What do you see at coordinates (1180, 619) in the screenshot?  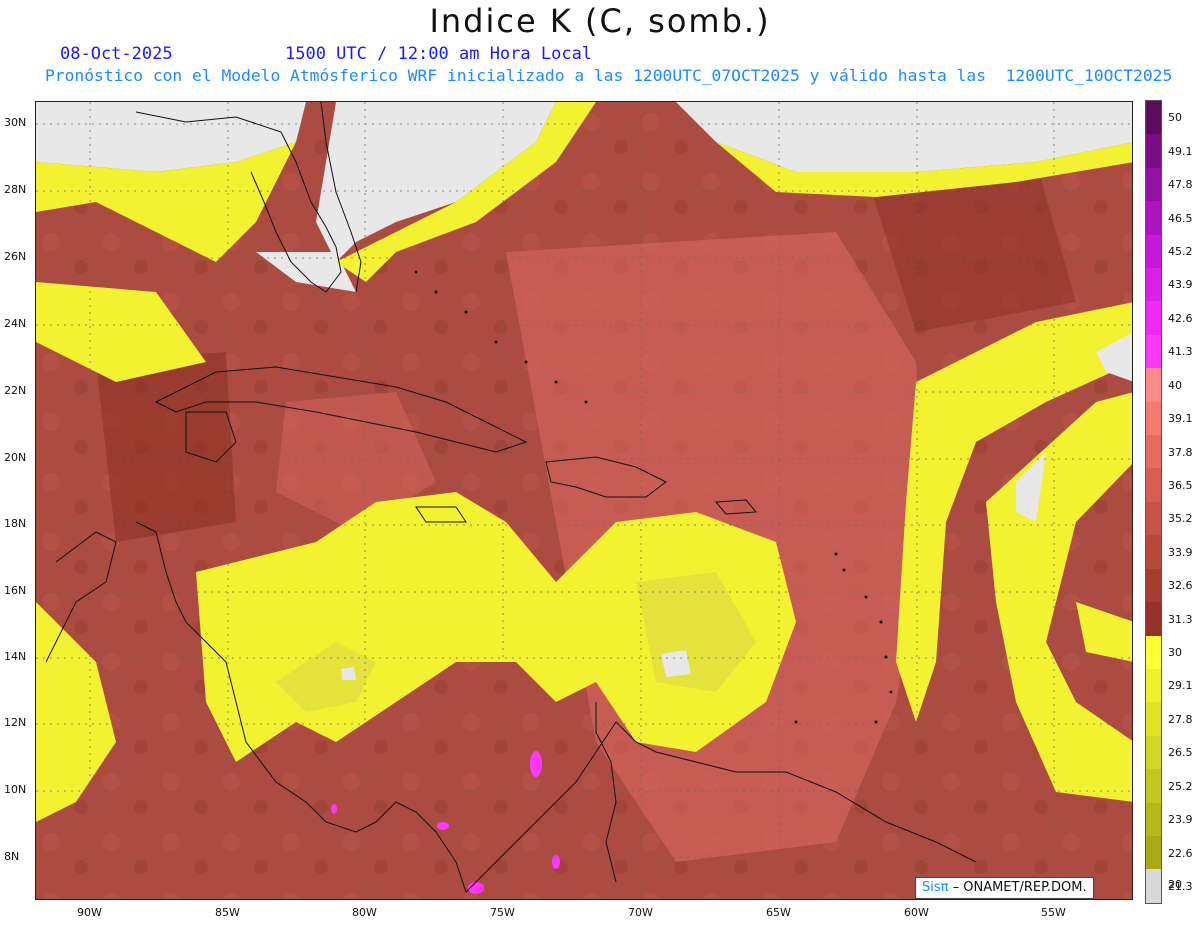 I see `color-scale-label: 31.3` at bounding box center [1180, 619].